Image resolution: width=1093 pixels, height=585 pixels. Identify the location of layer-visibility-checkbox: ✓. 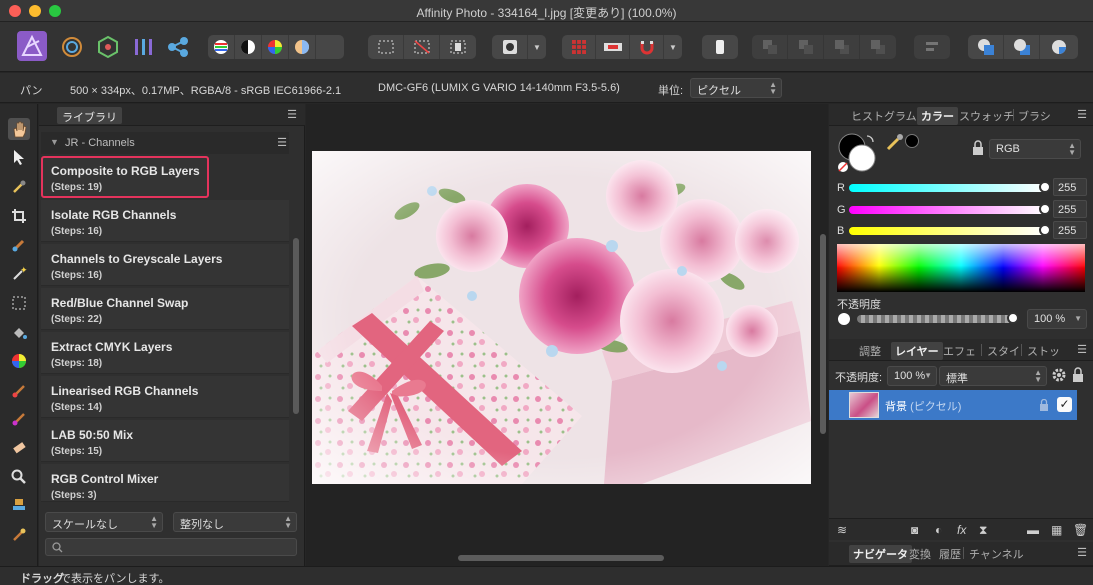
(1064, 404).